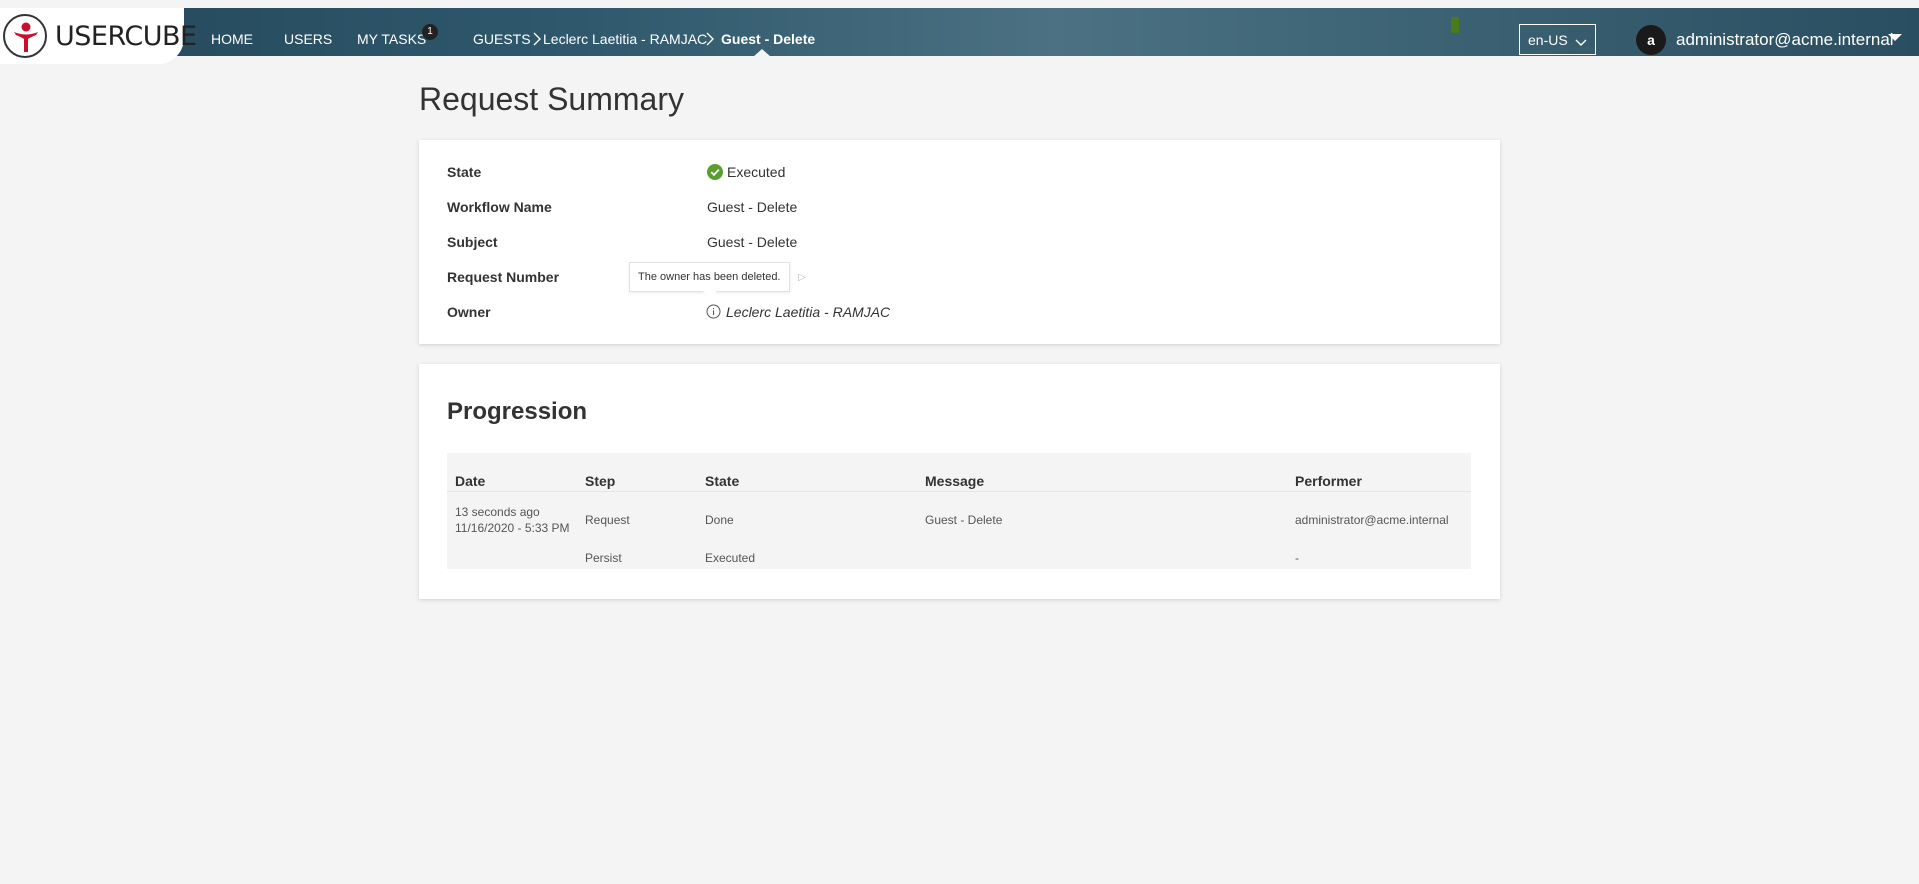  Describe the element at coordinates (472, 242) in the screenshot. I see `subject-label: Subject` at that location.